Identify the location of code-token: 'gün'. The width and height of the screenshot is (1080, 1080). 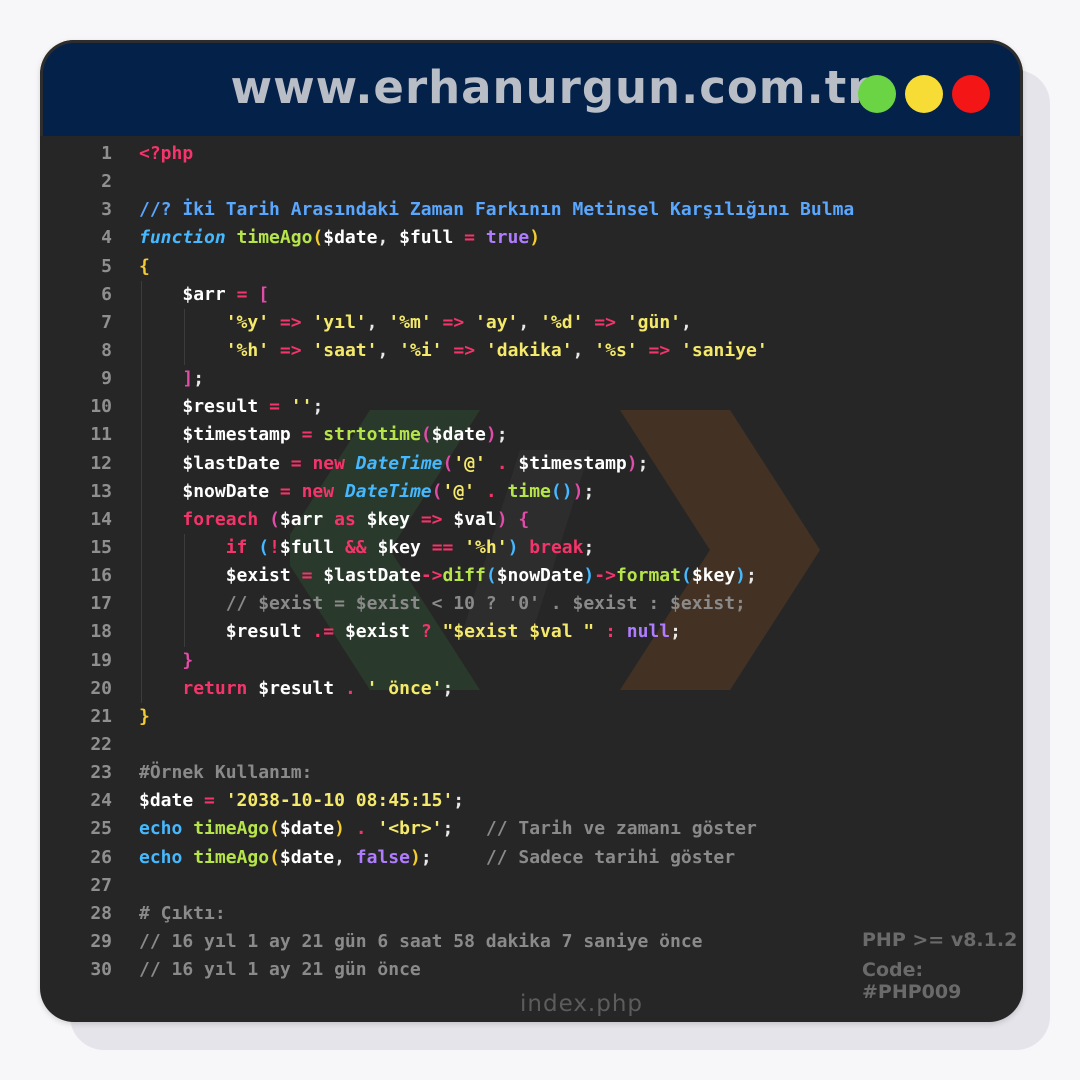
(654, 322).